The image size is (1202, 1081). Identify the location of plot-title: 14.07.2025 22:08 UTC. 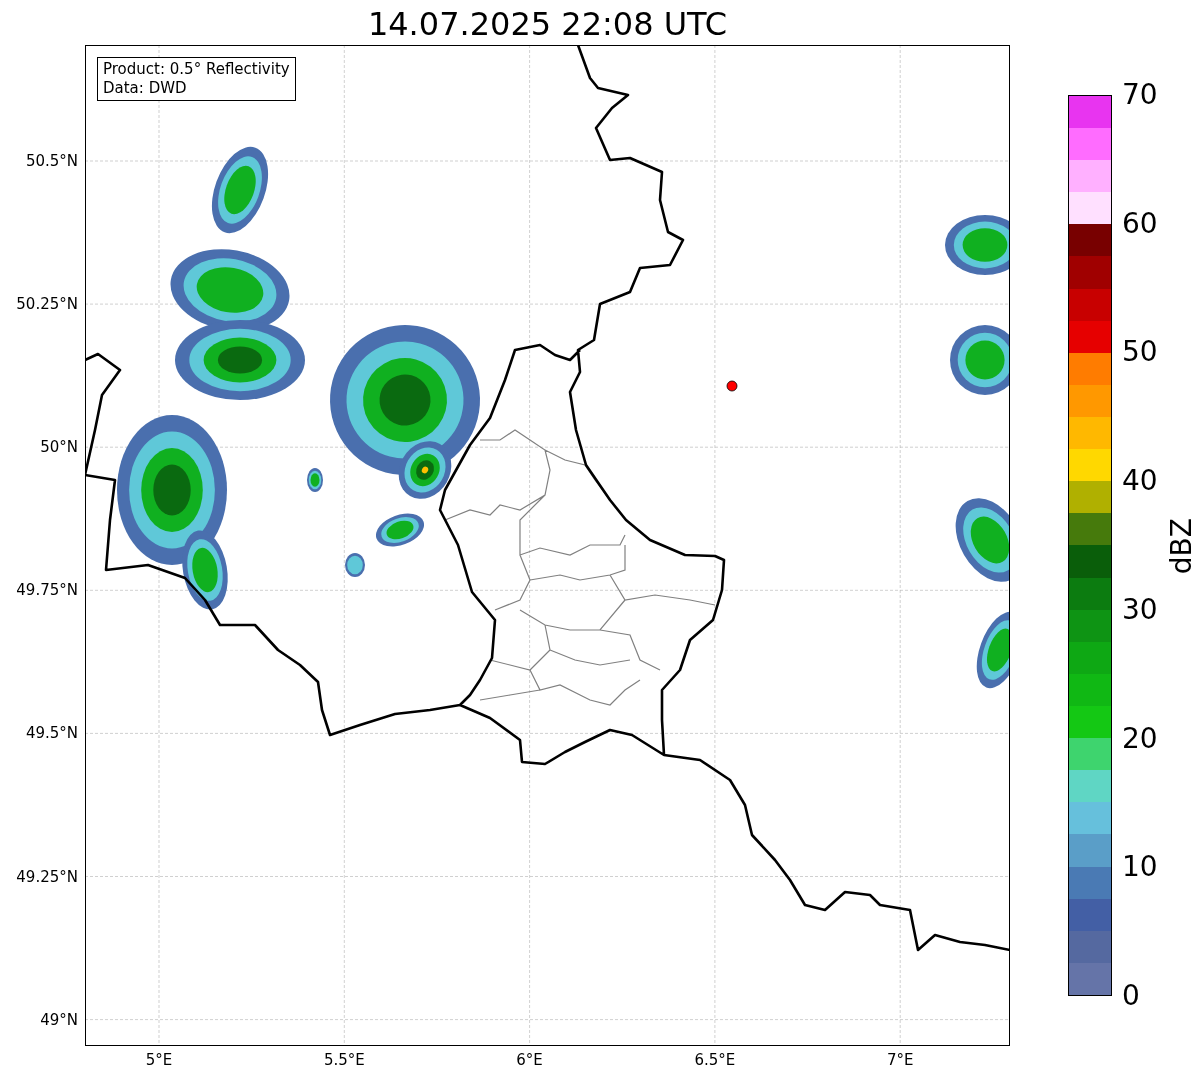
(547, 24).